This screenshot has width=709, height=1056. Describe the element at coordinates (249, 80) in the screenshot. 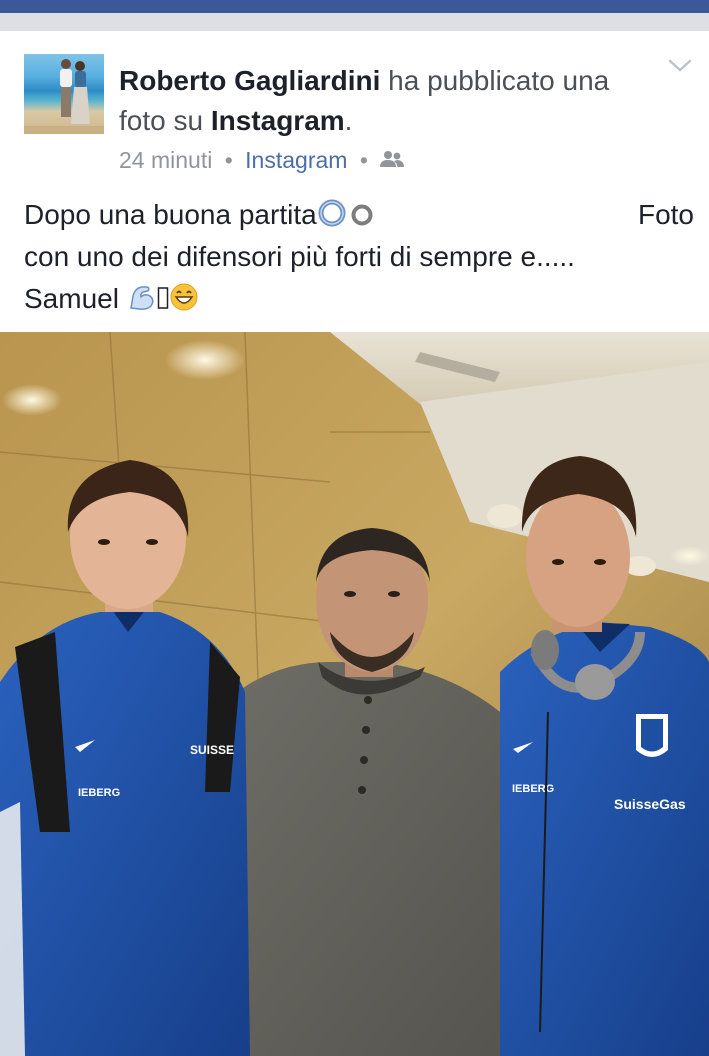

I see `author-name: Roberto Gagliardini` at that location.